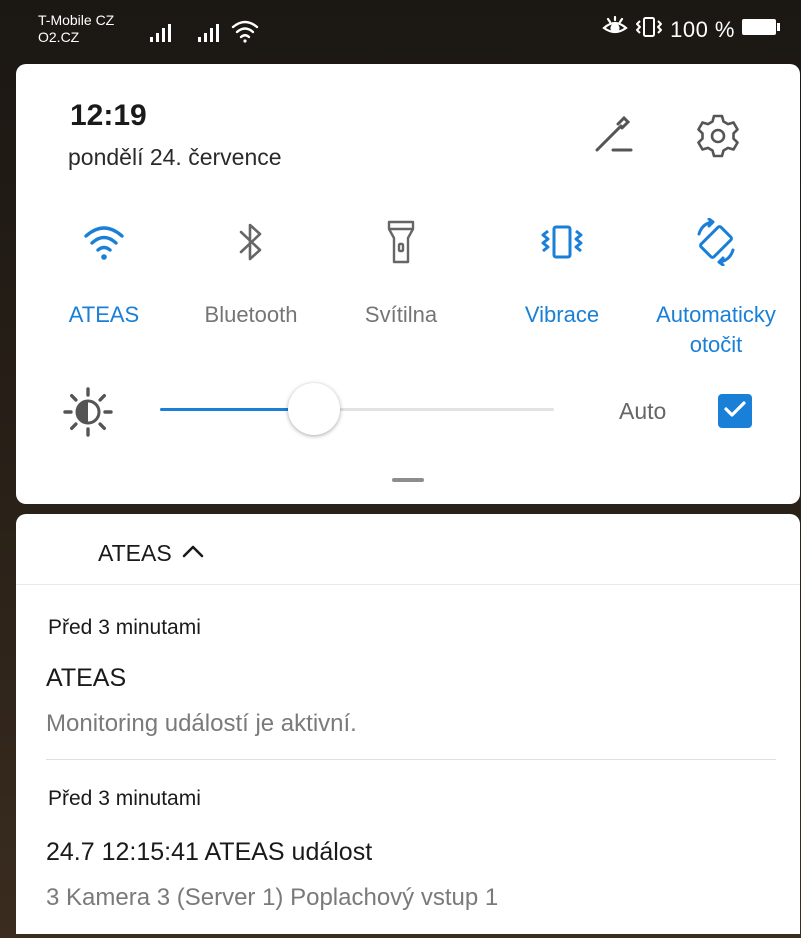  What do you see at coordinates (401, 272) in the screenshot?
I see `tile-flashlight: Svítilna` at bounding box center [401, 272].